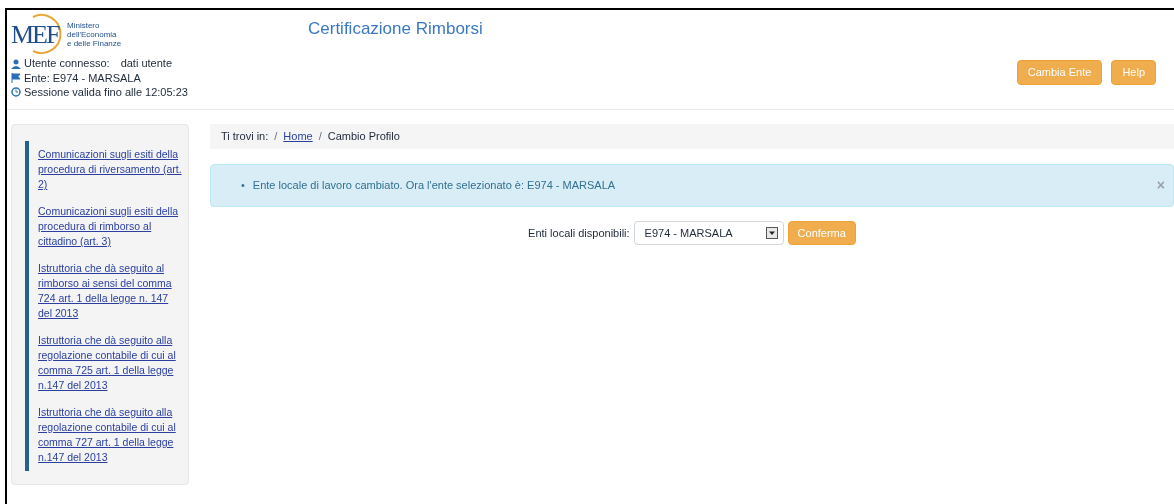 The height and width of the screenshot is (504, 1174). I want to click on sidebar-link: Istruttoria che dà seguito al rimborso ai sensi del comma 724 art. 1 della legge n. 147 del 2013, so click(111, 291).